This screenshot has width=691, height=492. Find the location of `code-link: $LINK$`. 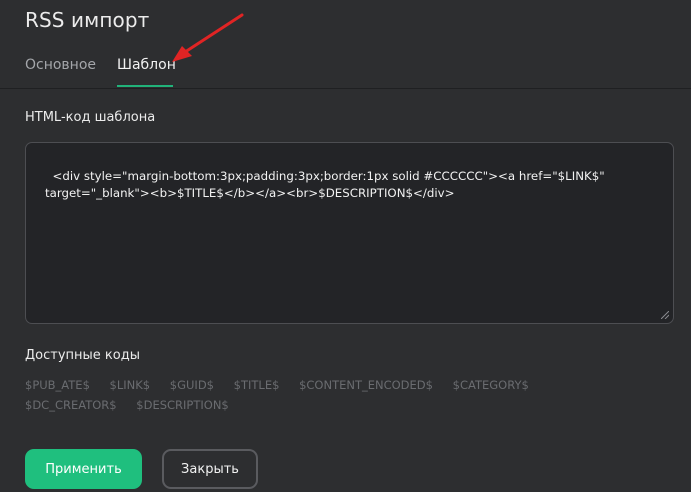

code-link: $LINK$ is located at coordinates (130, 385).